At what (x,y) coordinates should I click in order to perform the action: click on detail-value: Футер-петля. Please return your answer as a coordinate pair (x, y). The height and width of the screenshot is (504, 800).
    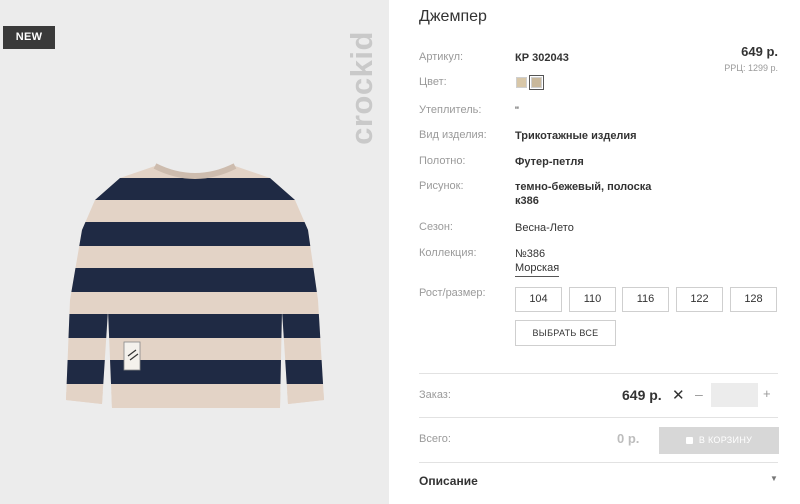
    Looking at the image, I should click on (549, 162).